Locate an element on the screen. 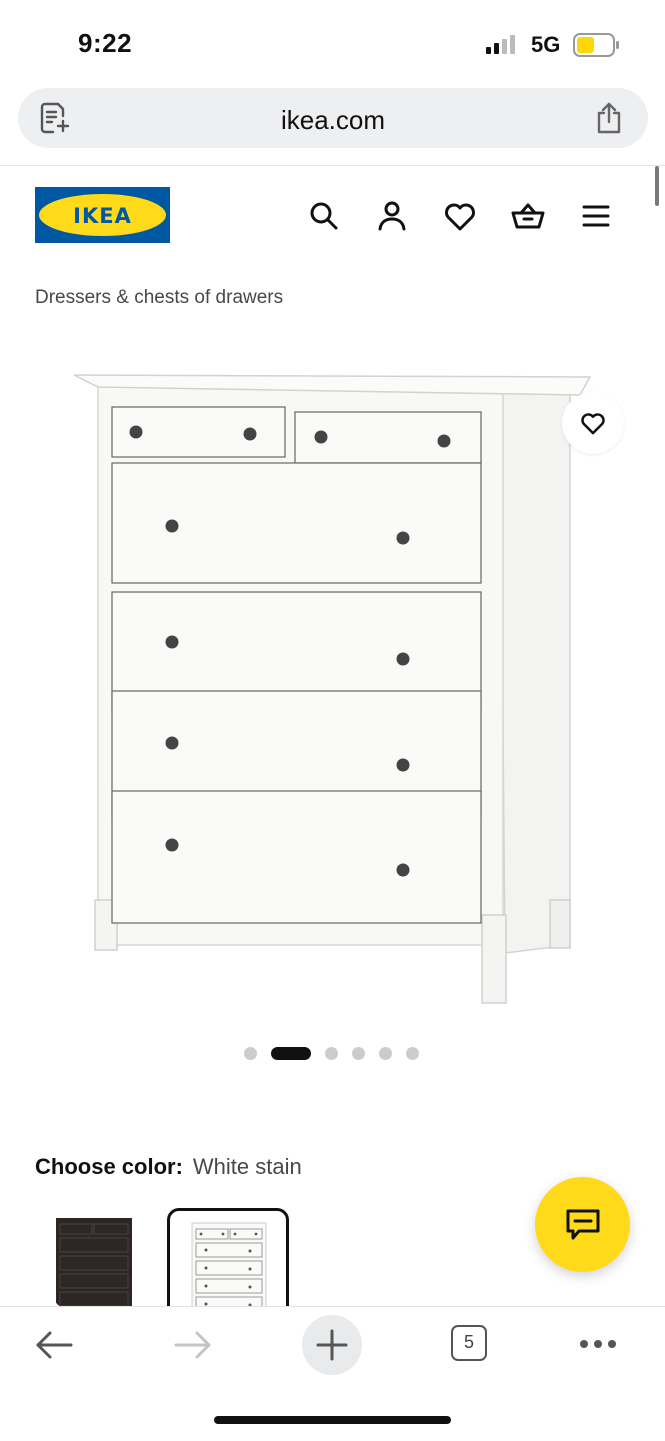 The image size is (665, 1441). menu-icon is located at coordinates (596, 216).